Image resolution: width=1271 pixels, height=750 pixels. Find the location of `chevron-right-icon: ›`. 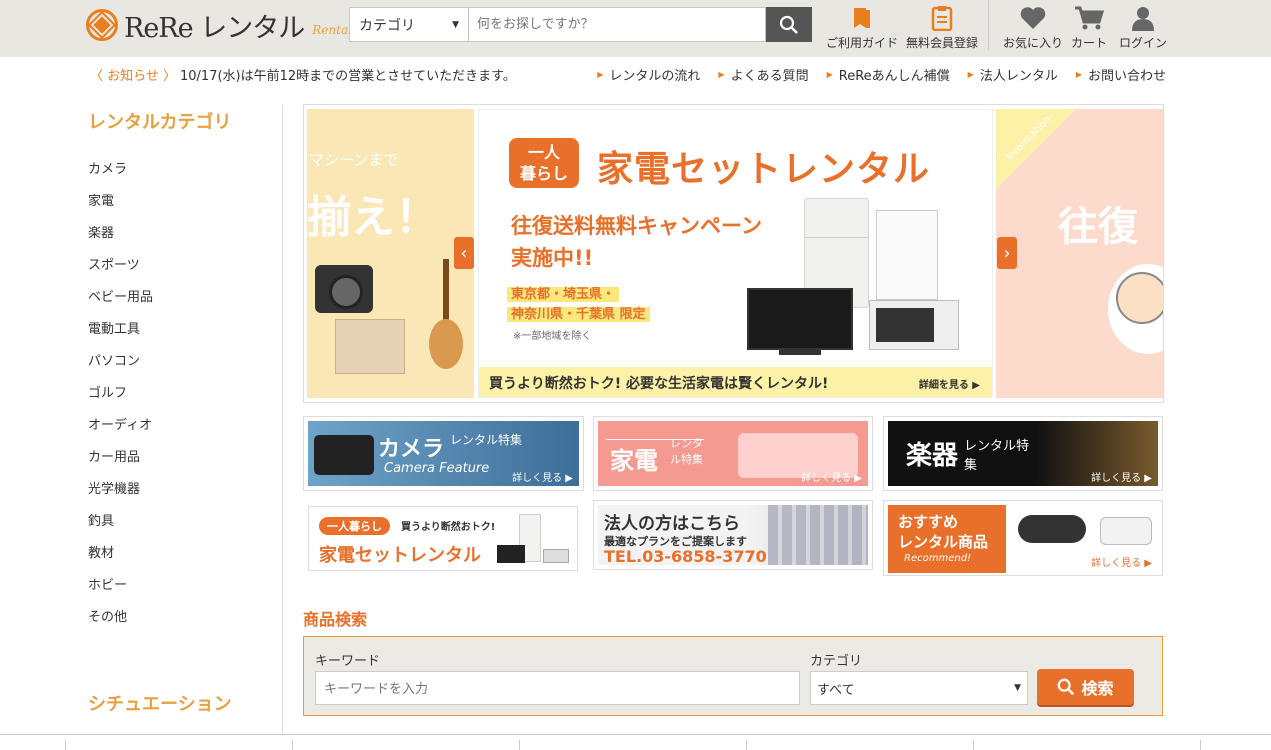

chevron-right-icon: › is located at coordinates (1007, 253).